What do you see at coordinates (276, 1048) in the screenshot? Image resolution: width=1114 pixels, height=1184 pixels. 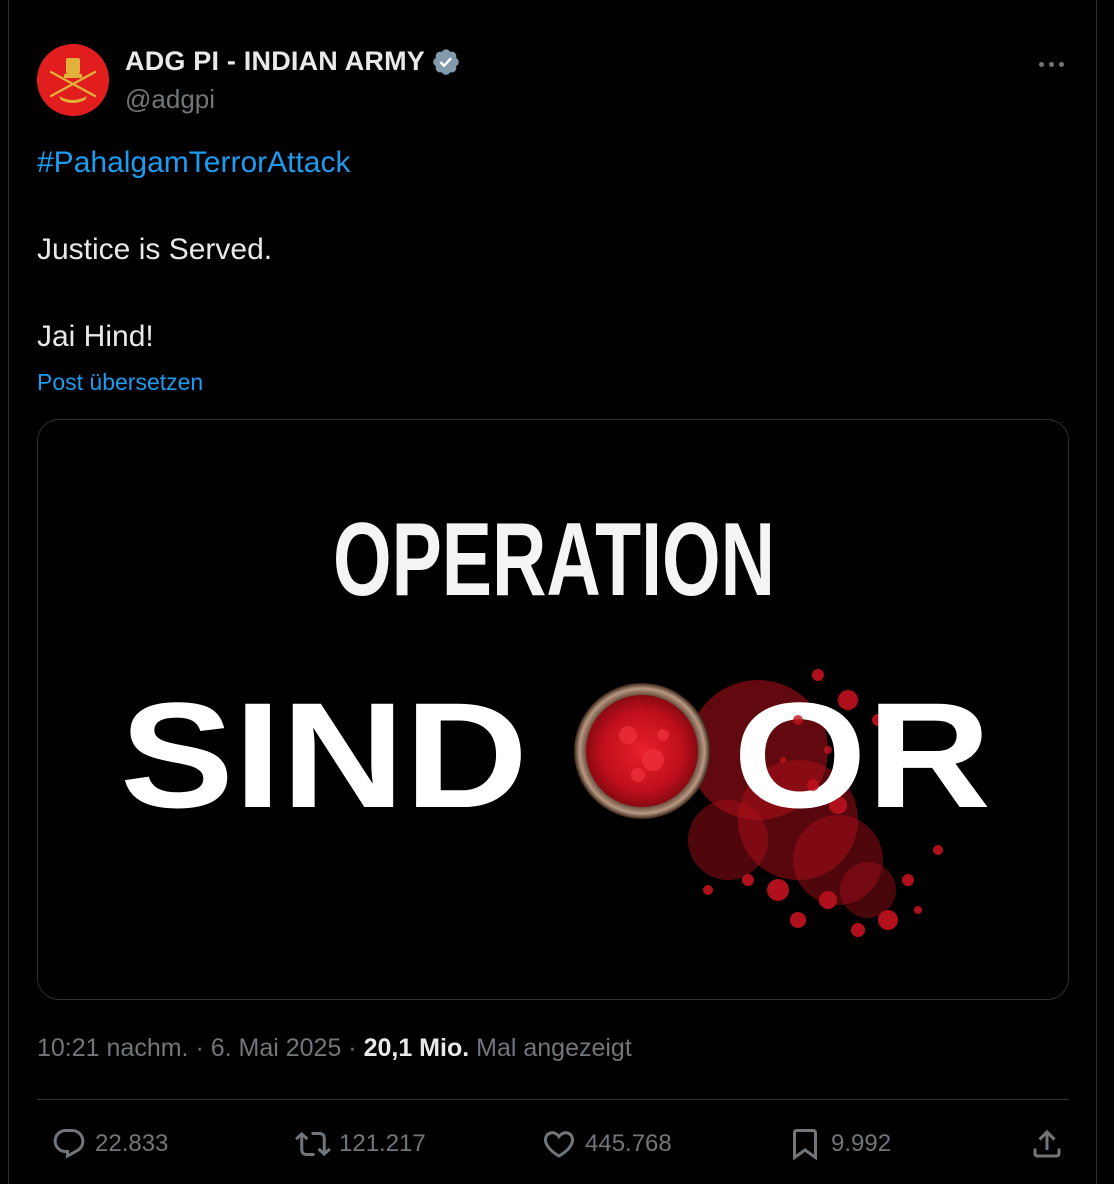 I see `post-date: 6. Mai 2025` at bounding box center [276, 1048].